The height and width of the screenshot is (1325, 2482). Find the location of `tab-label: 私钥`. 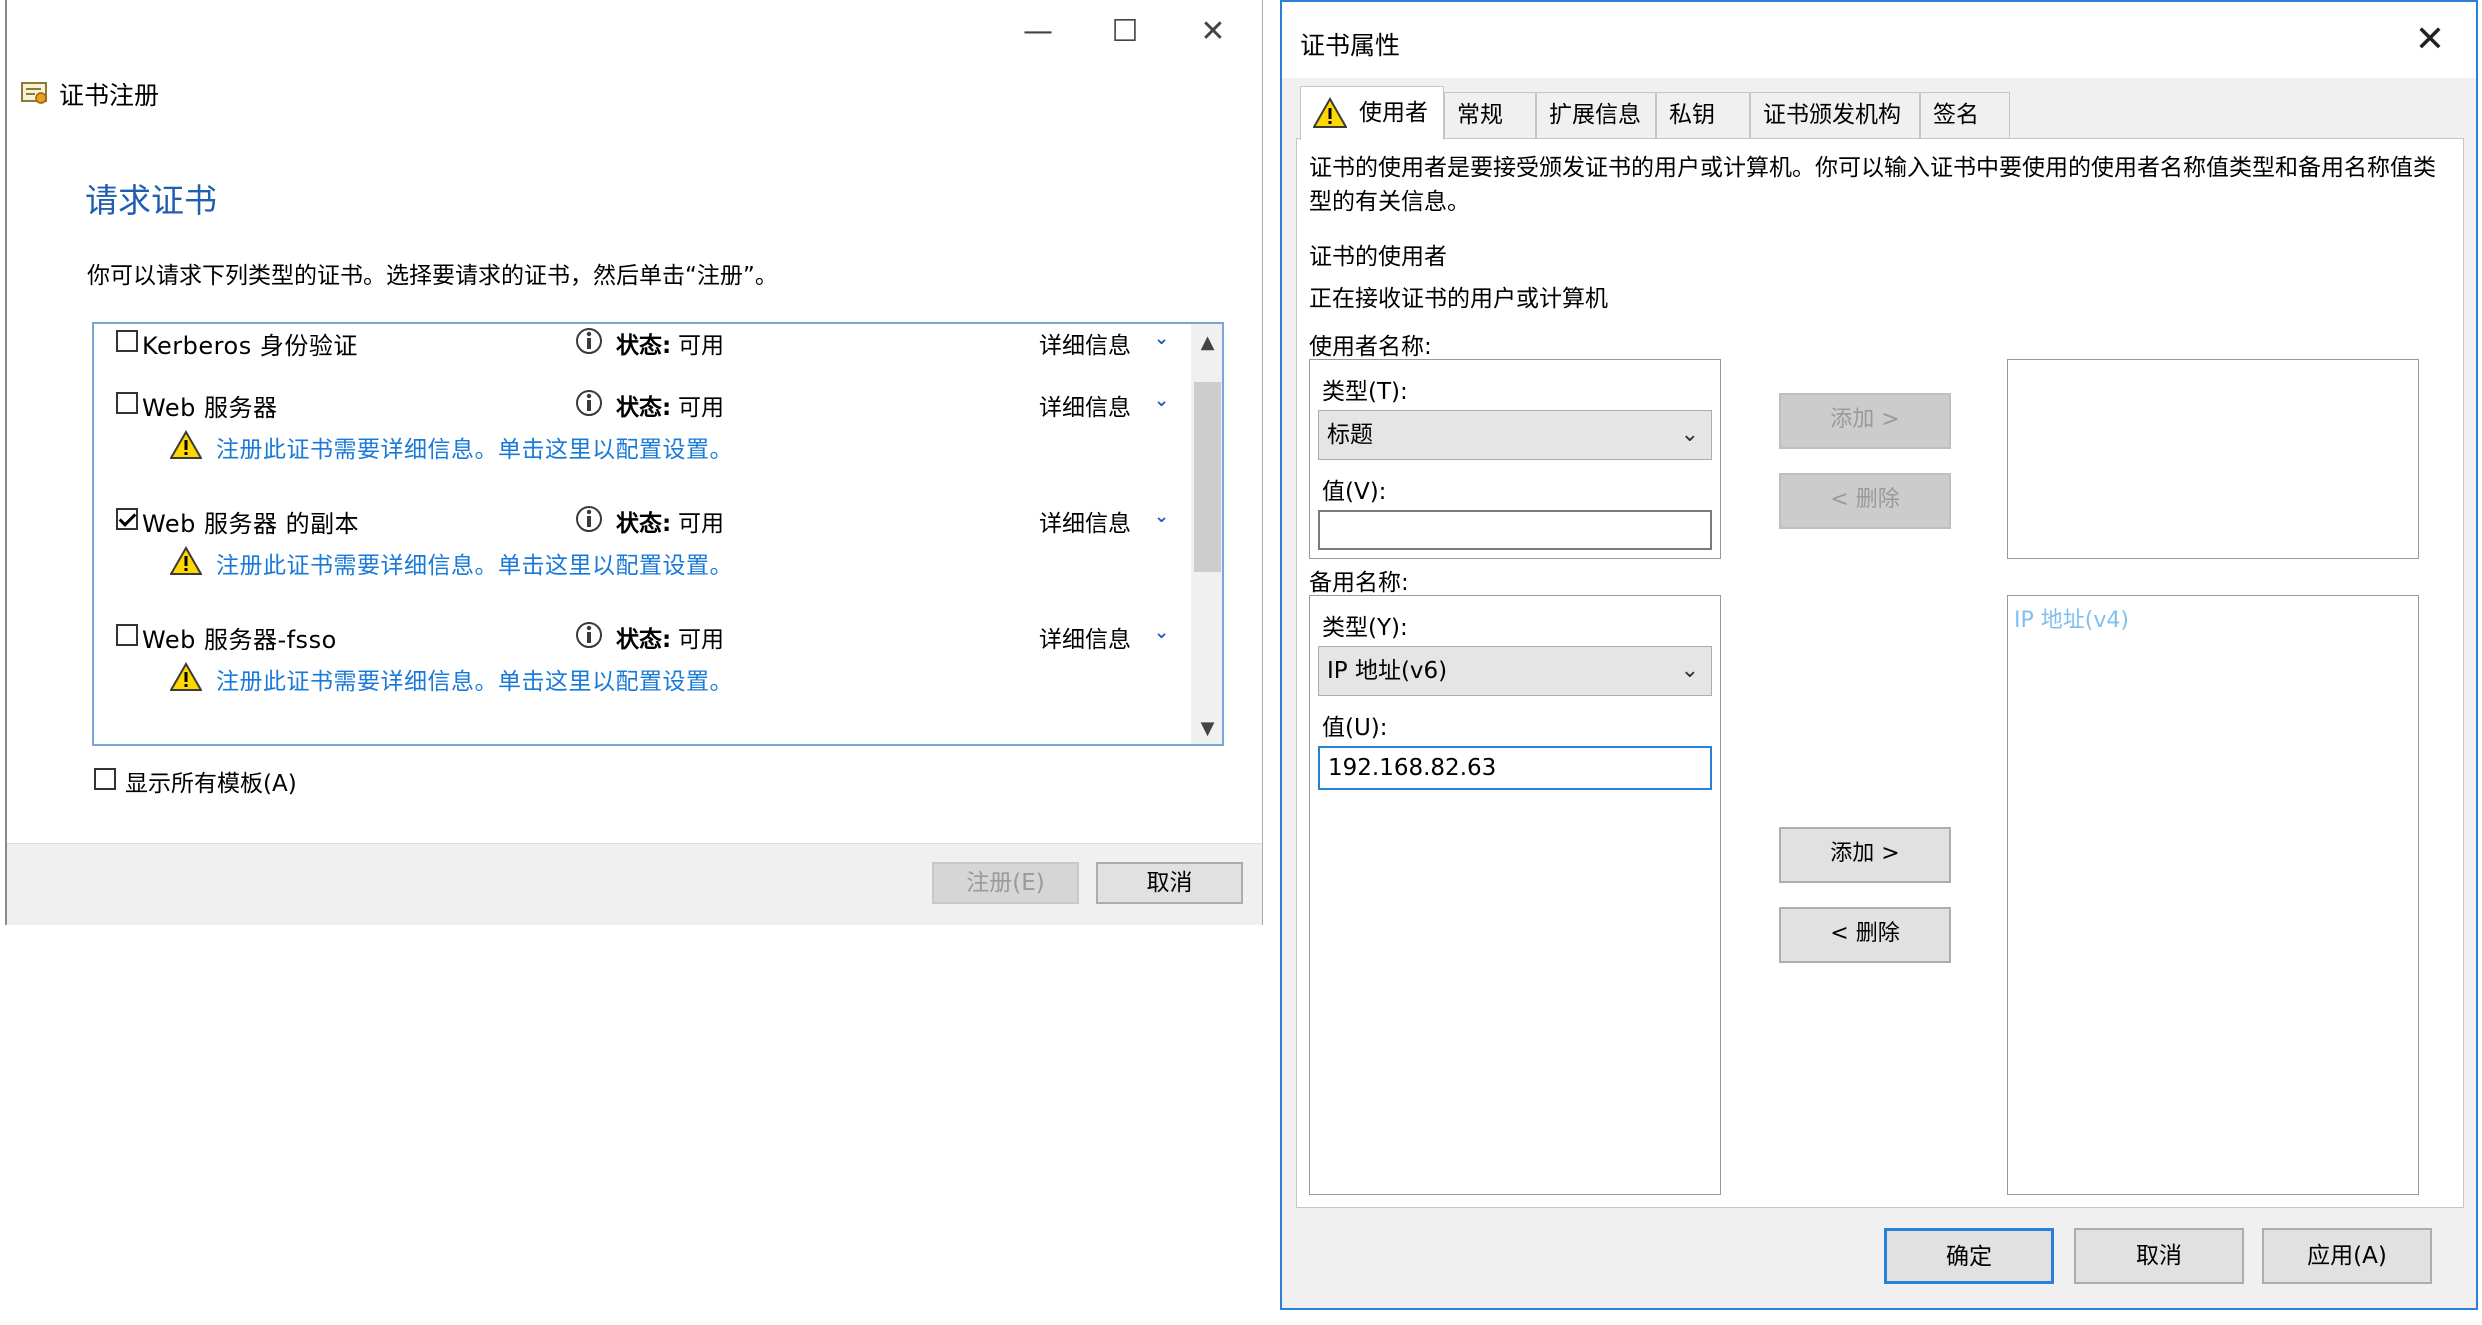

tab-label: 私钥 is located at coordinates (1692, 115).